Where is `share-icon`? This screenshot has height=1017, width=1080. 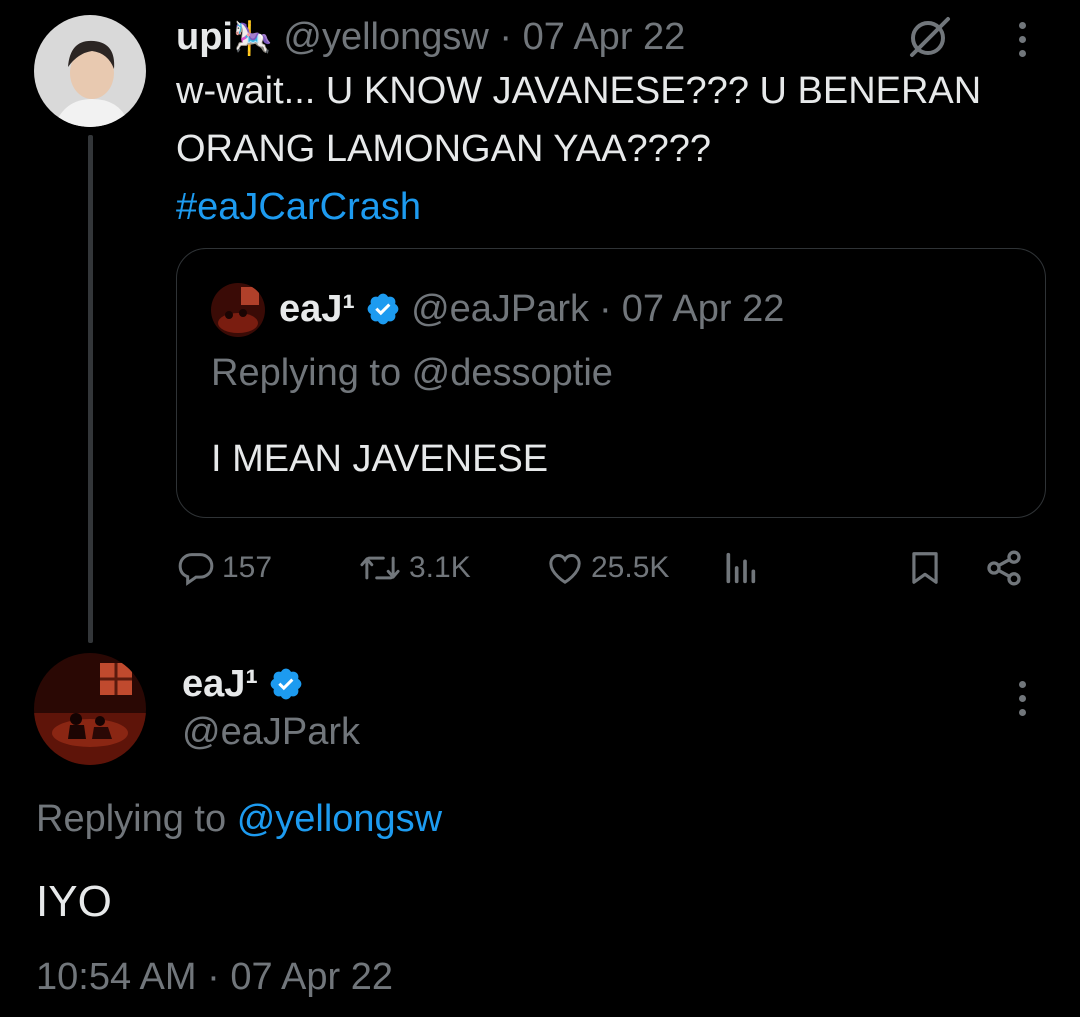 share-icon is located at coordinates (1004, 568).